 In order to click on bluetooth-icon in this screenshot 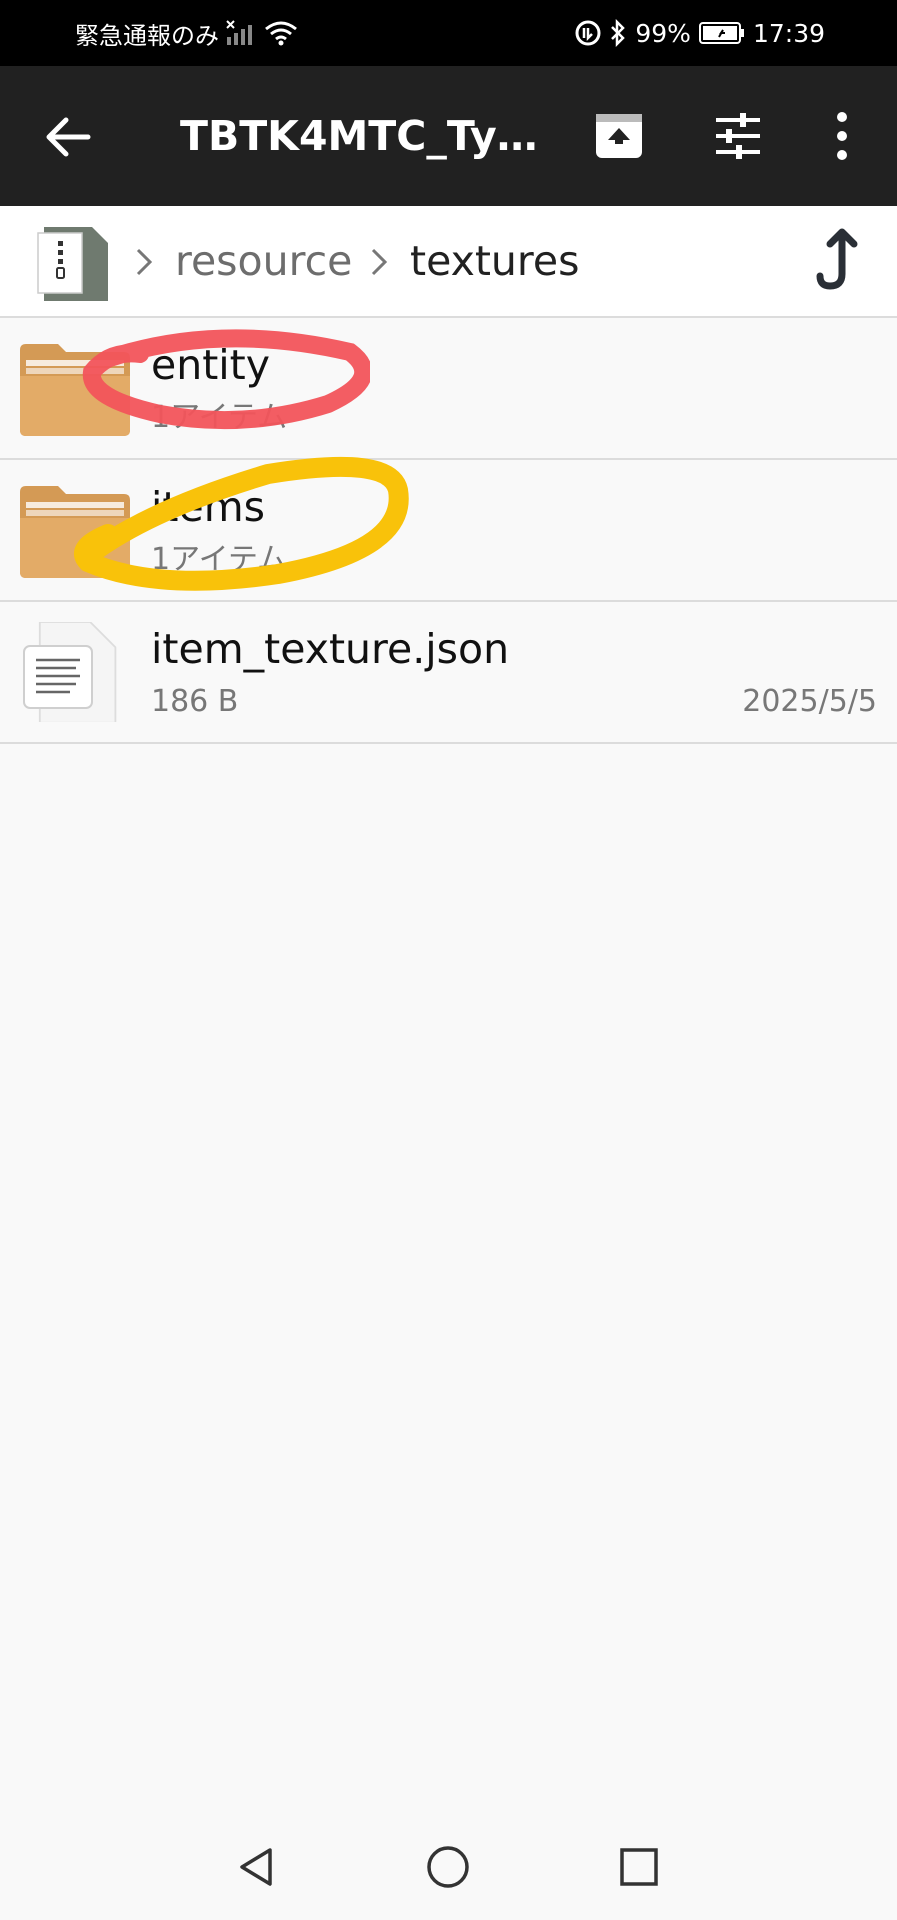, I will do `click(618, 33)`.